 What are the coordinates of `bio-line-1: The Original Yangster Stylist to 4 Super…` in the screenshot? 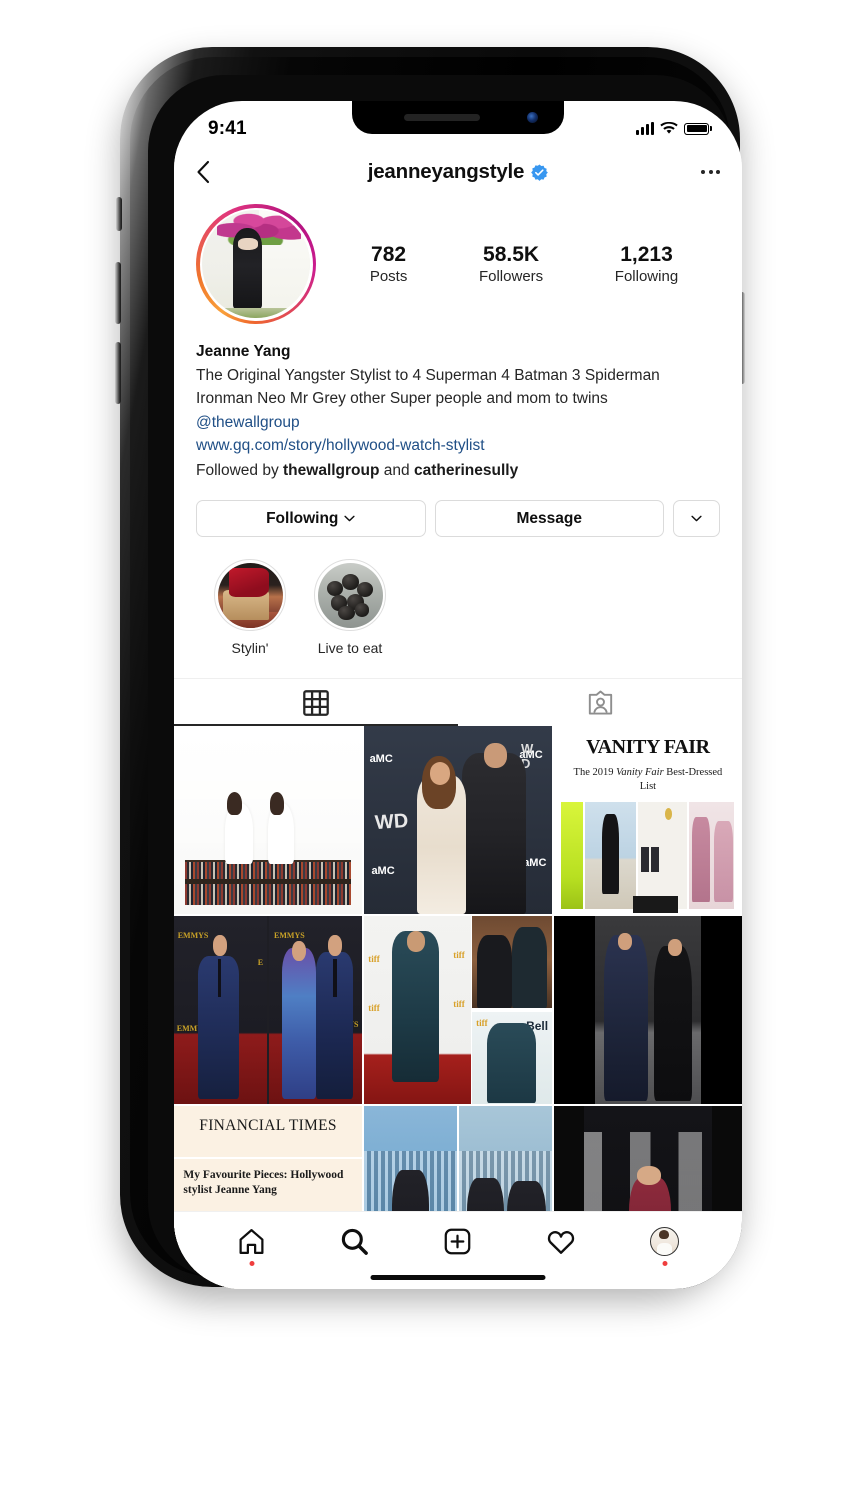 It's located at (428, 375).